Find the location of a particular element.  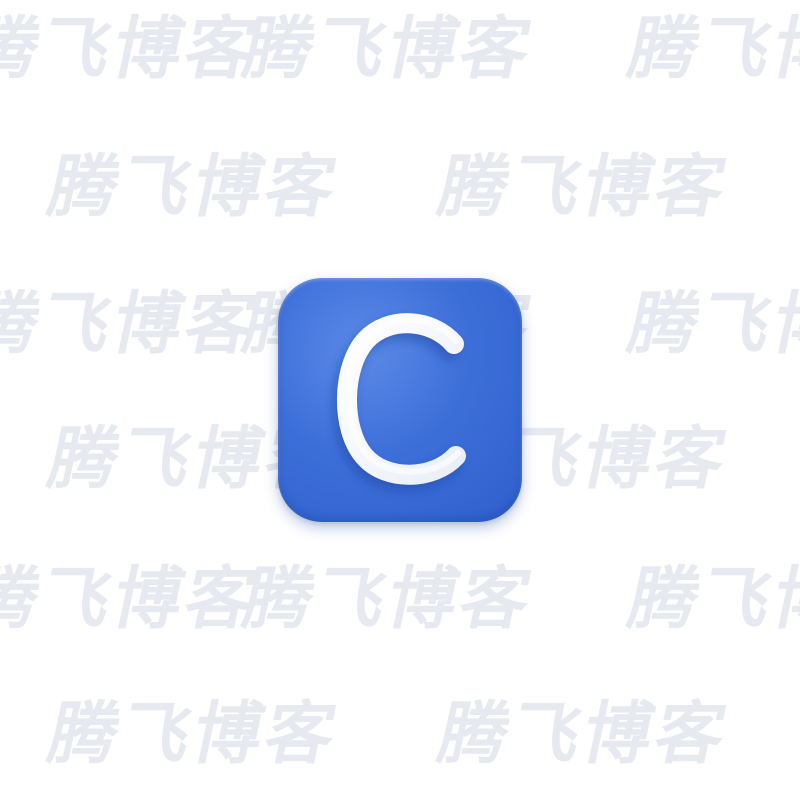

app-icon is located at coordinates (400, 400).